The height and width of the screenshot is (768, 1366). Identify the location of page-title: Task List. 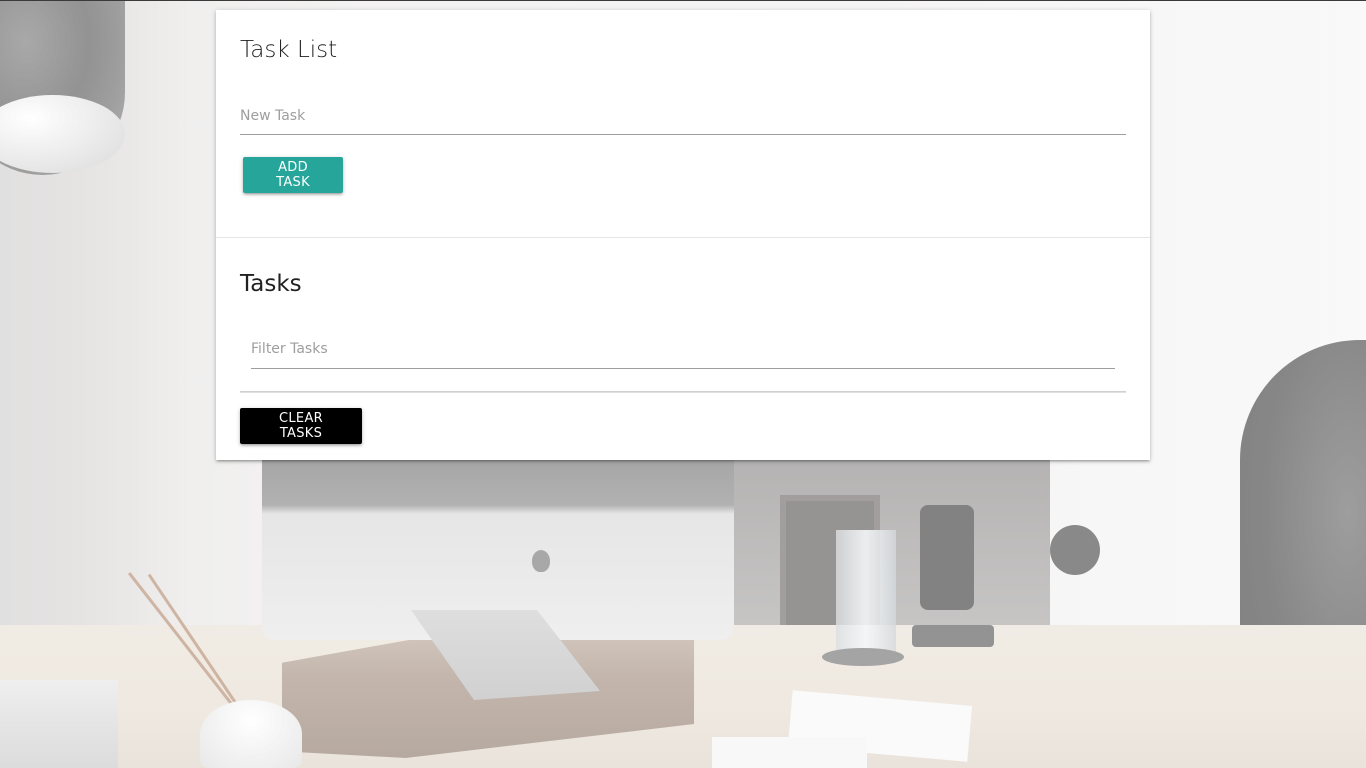
(289, 50).